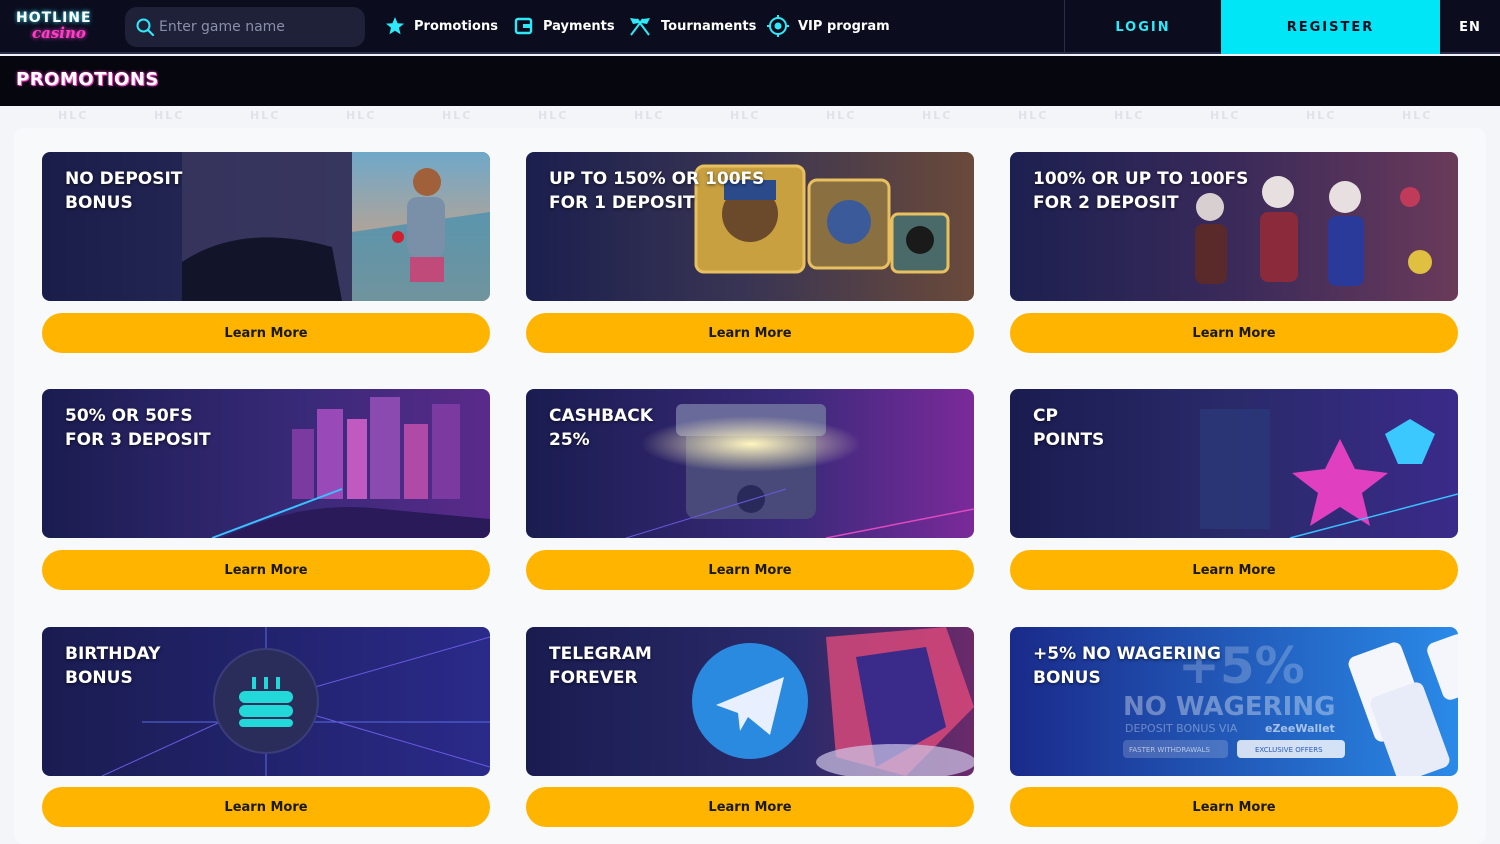  I want to click on register-button: REGISTER, so click(1330, 27).